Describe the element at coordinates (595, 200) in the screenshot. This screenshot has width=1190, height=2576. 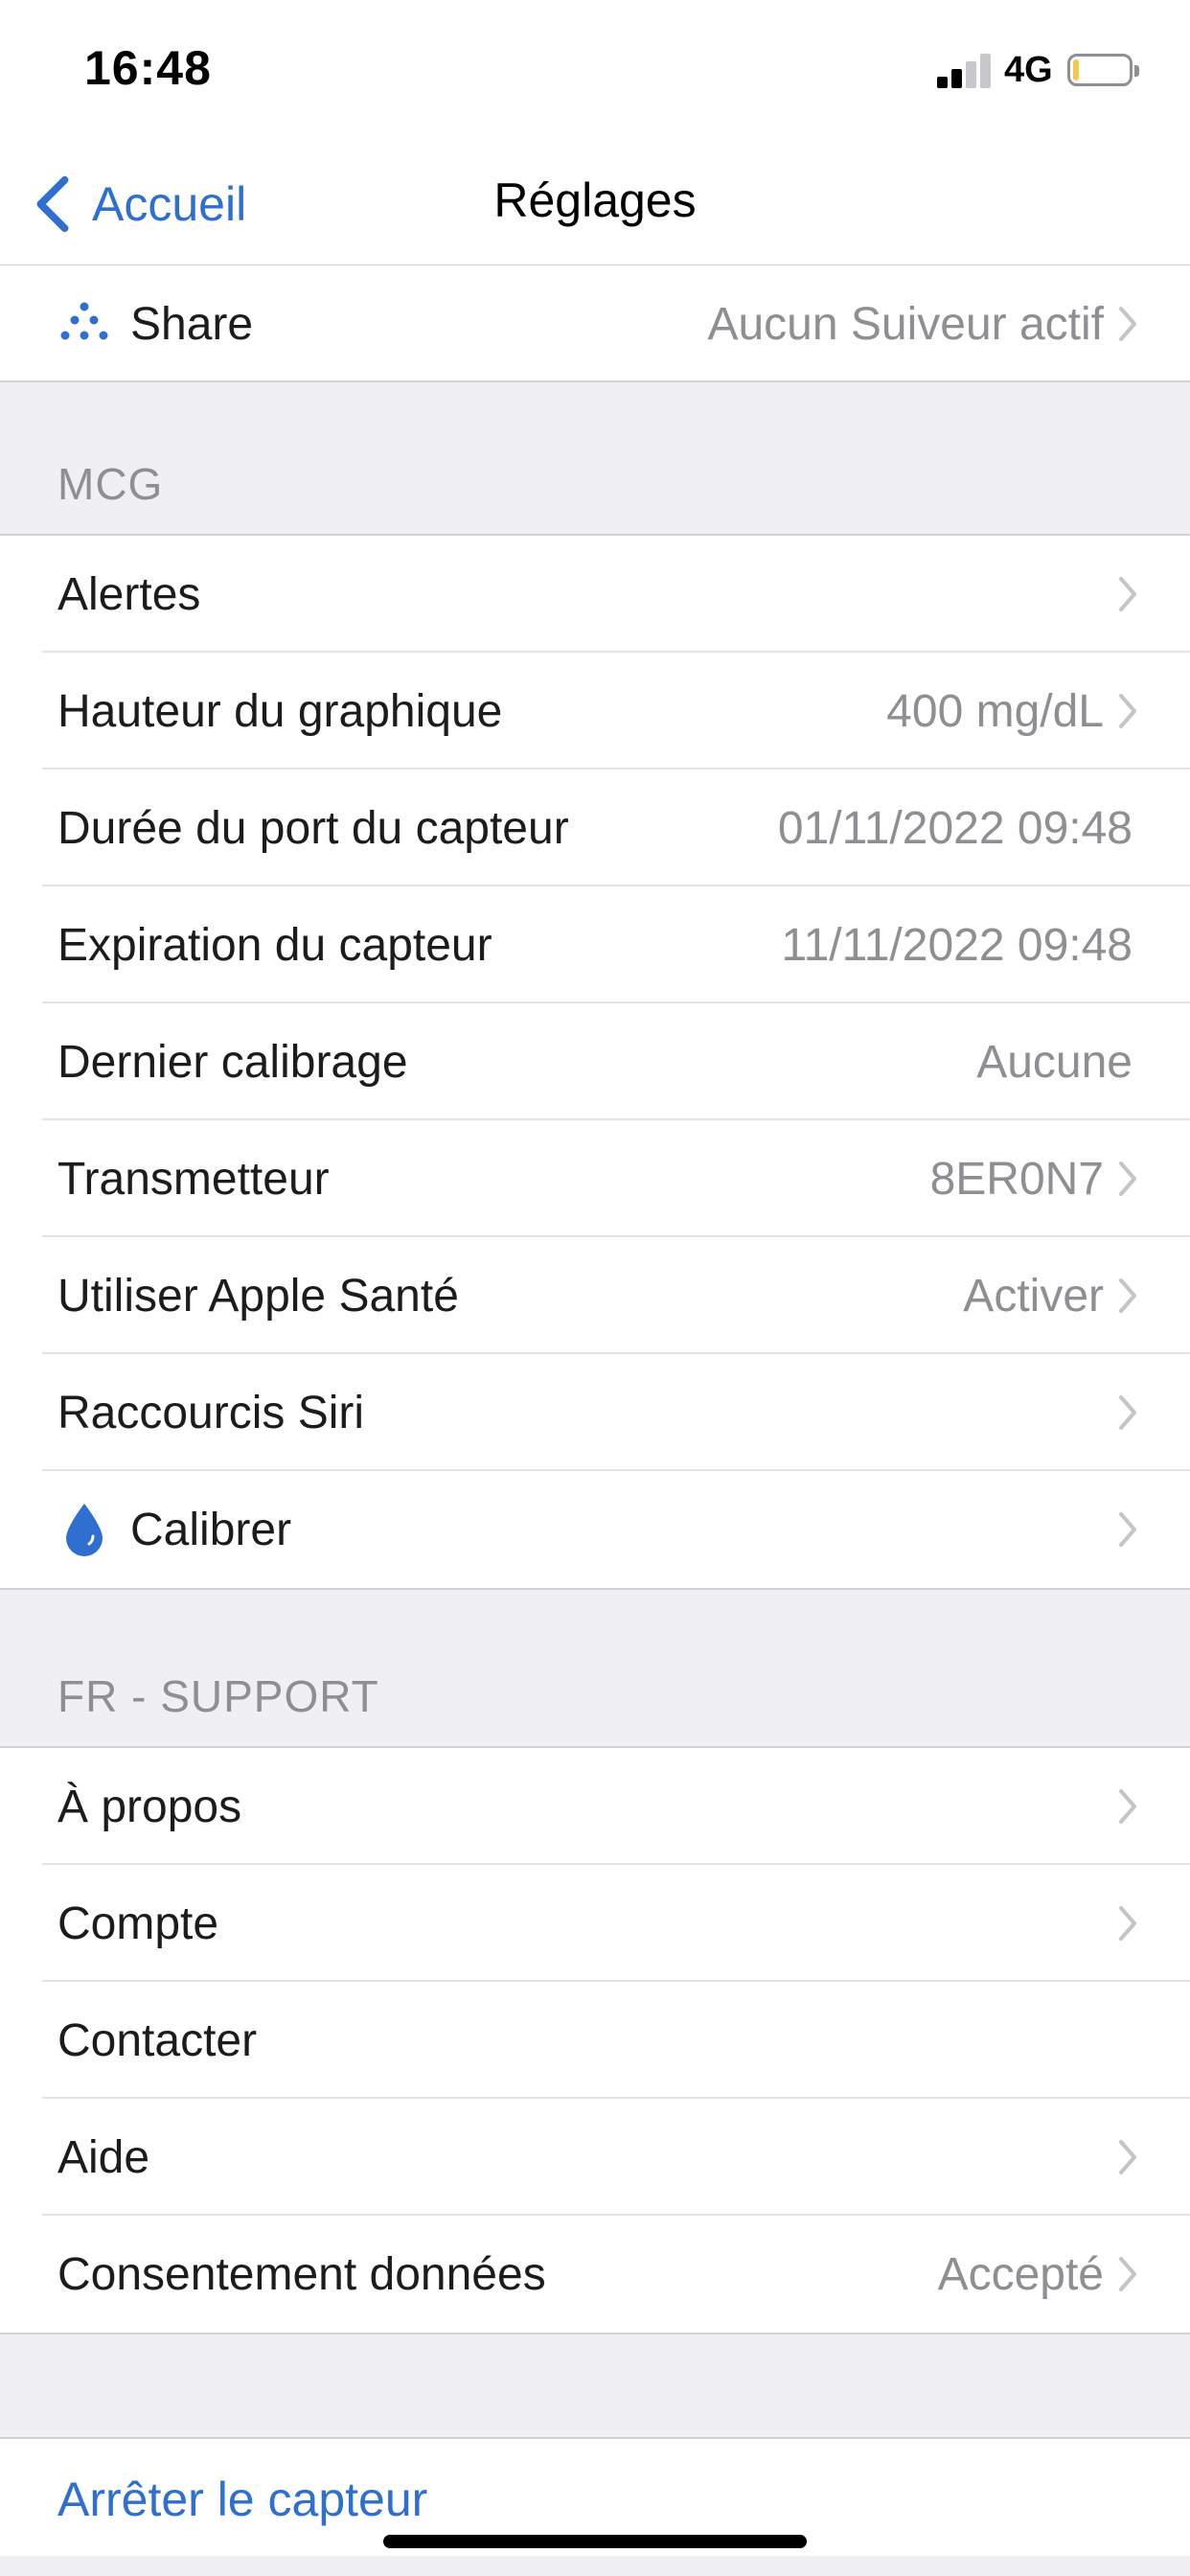
I see `page-title: Réglages` at that location.